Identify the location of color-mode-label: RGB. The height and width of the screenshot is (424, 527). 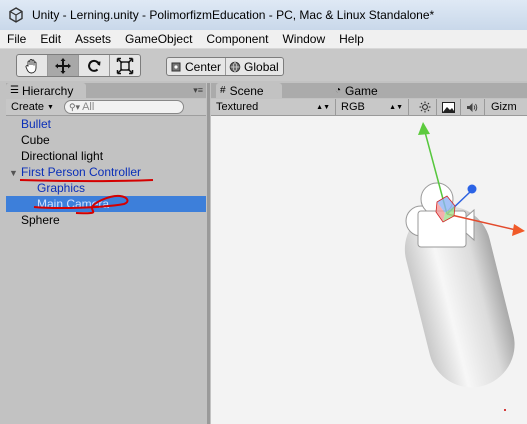
(353, 107).